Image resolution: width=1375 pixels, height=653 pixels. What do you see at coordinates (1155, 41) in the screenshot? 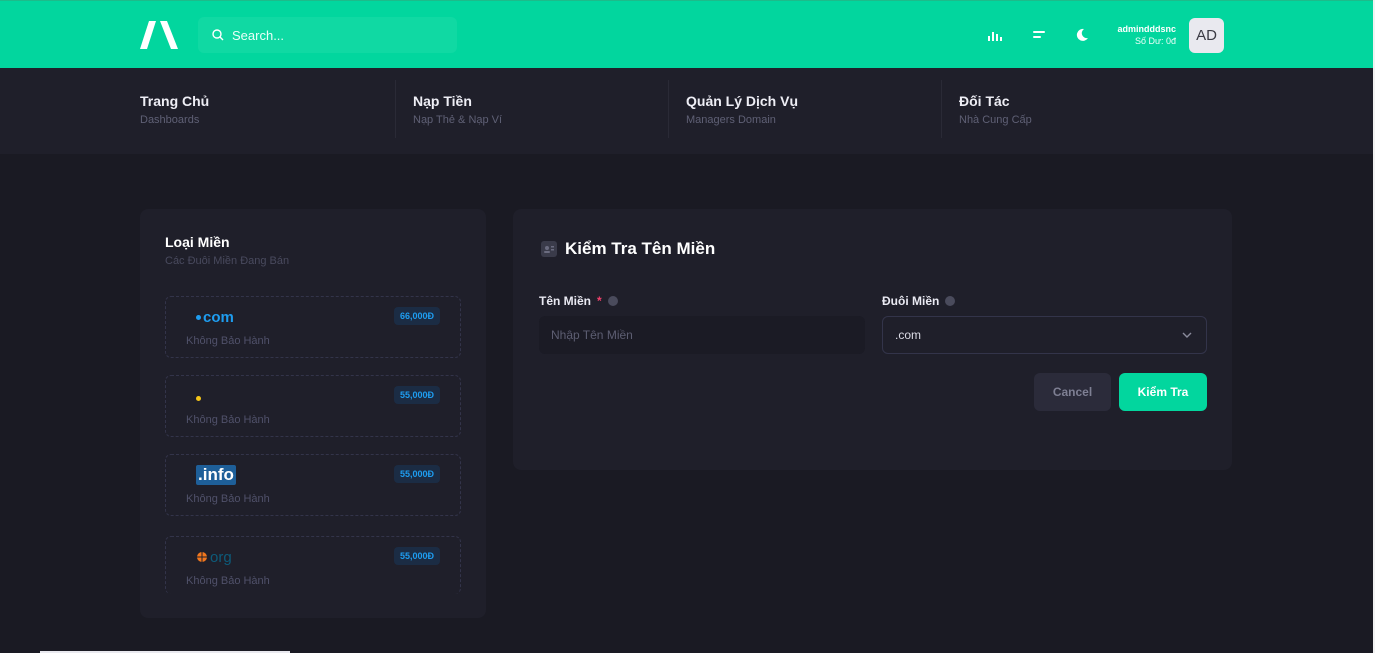
I see `user-balance: Số Dư: 0đ` at bounding box center [1155, 41].